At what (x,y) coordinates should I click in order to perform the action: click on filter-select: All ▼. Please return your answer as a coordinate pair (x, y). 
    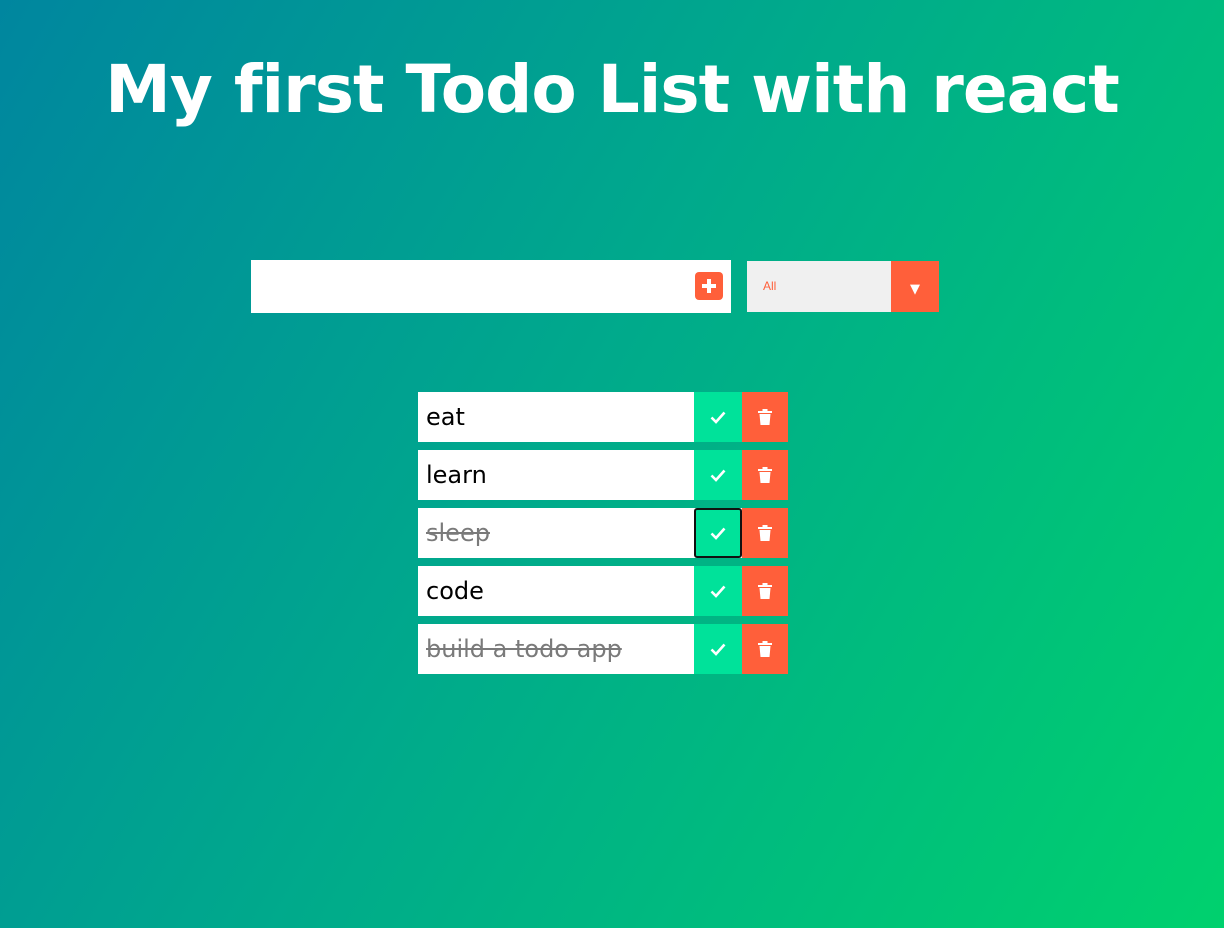
    Looking at the image, I should click on (843, 286).